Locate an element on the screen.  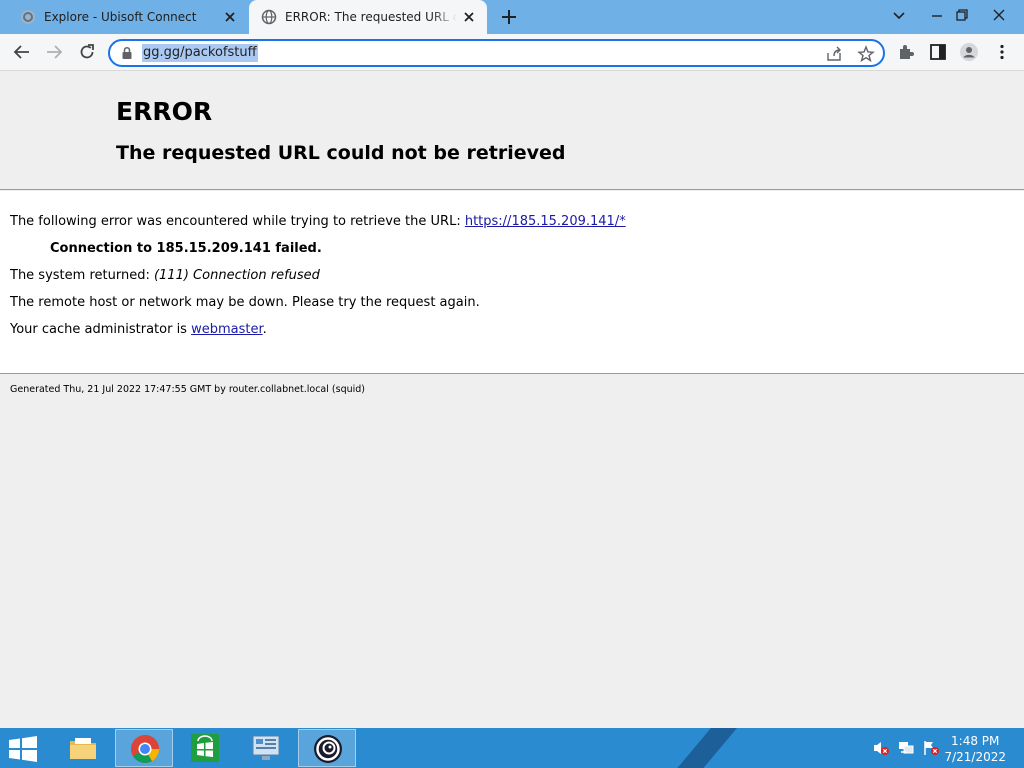
connection-failed-text: Connection to 185.15.209.141 failed. is located at coordinates (186, 248).